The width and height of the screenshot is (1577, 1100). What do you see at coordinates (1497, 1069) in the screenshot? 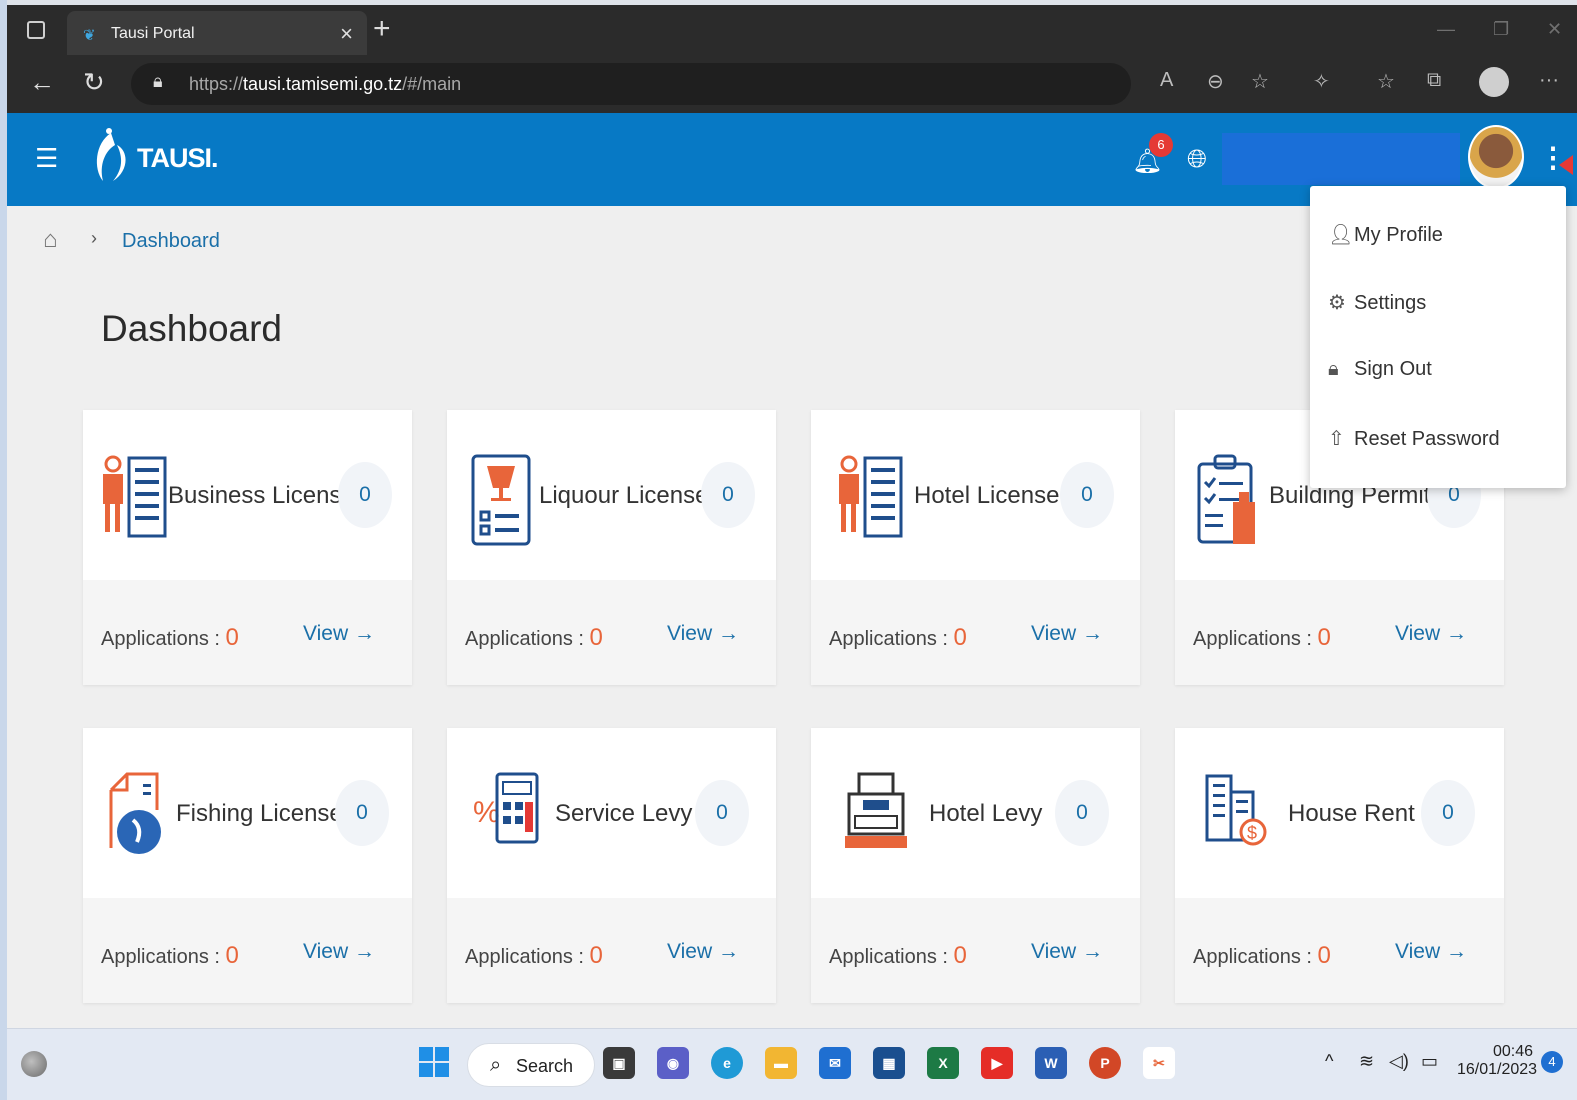
I see `clock-date: 16/01/2023` at bounding box center [1497, 1069].